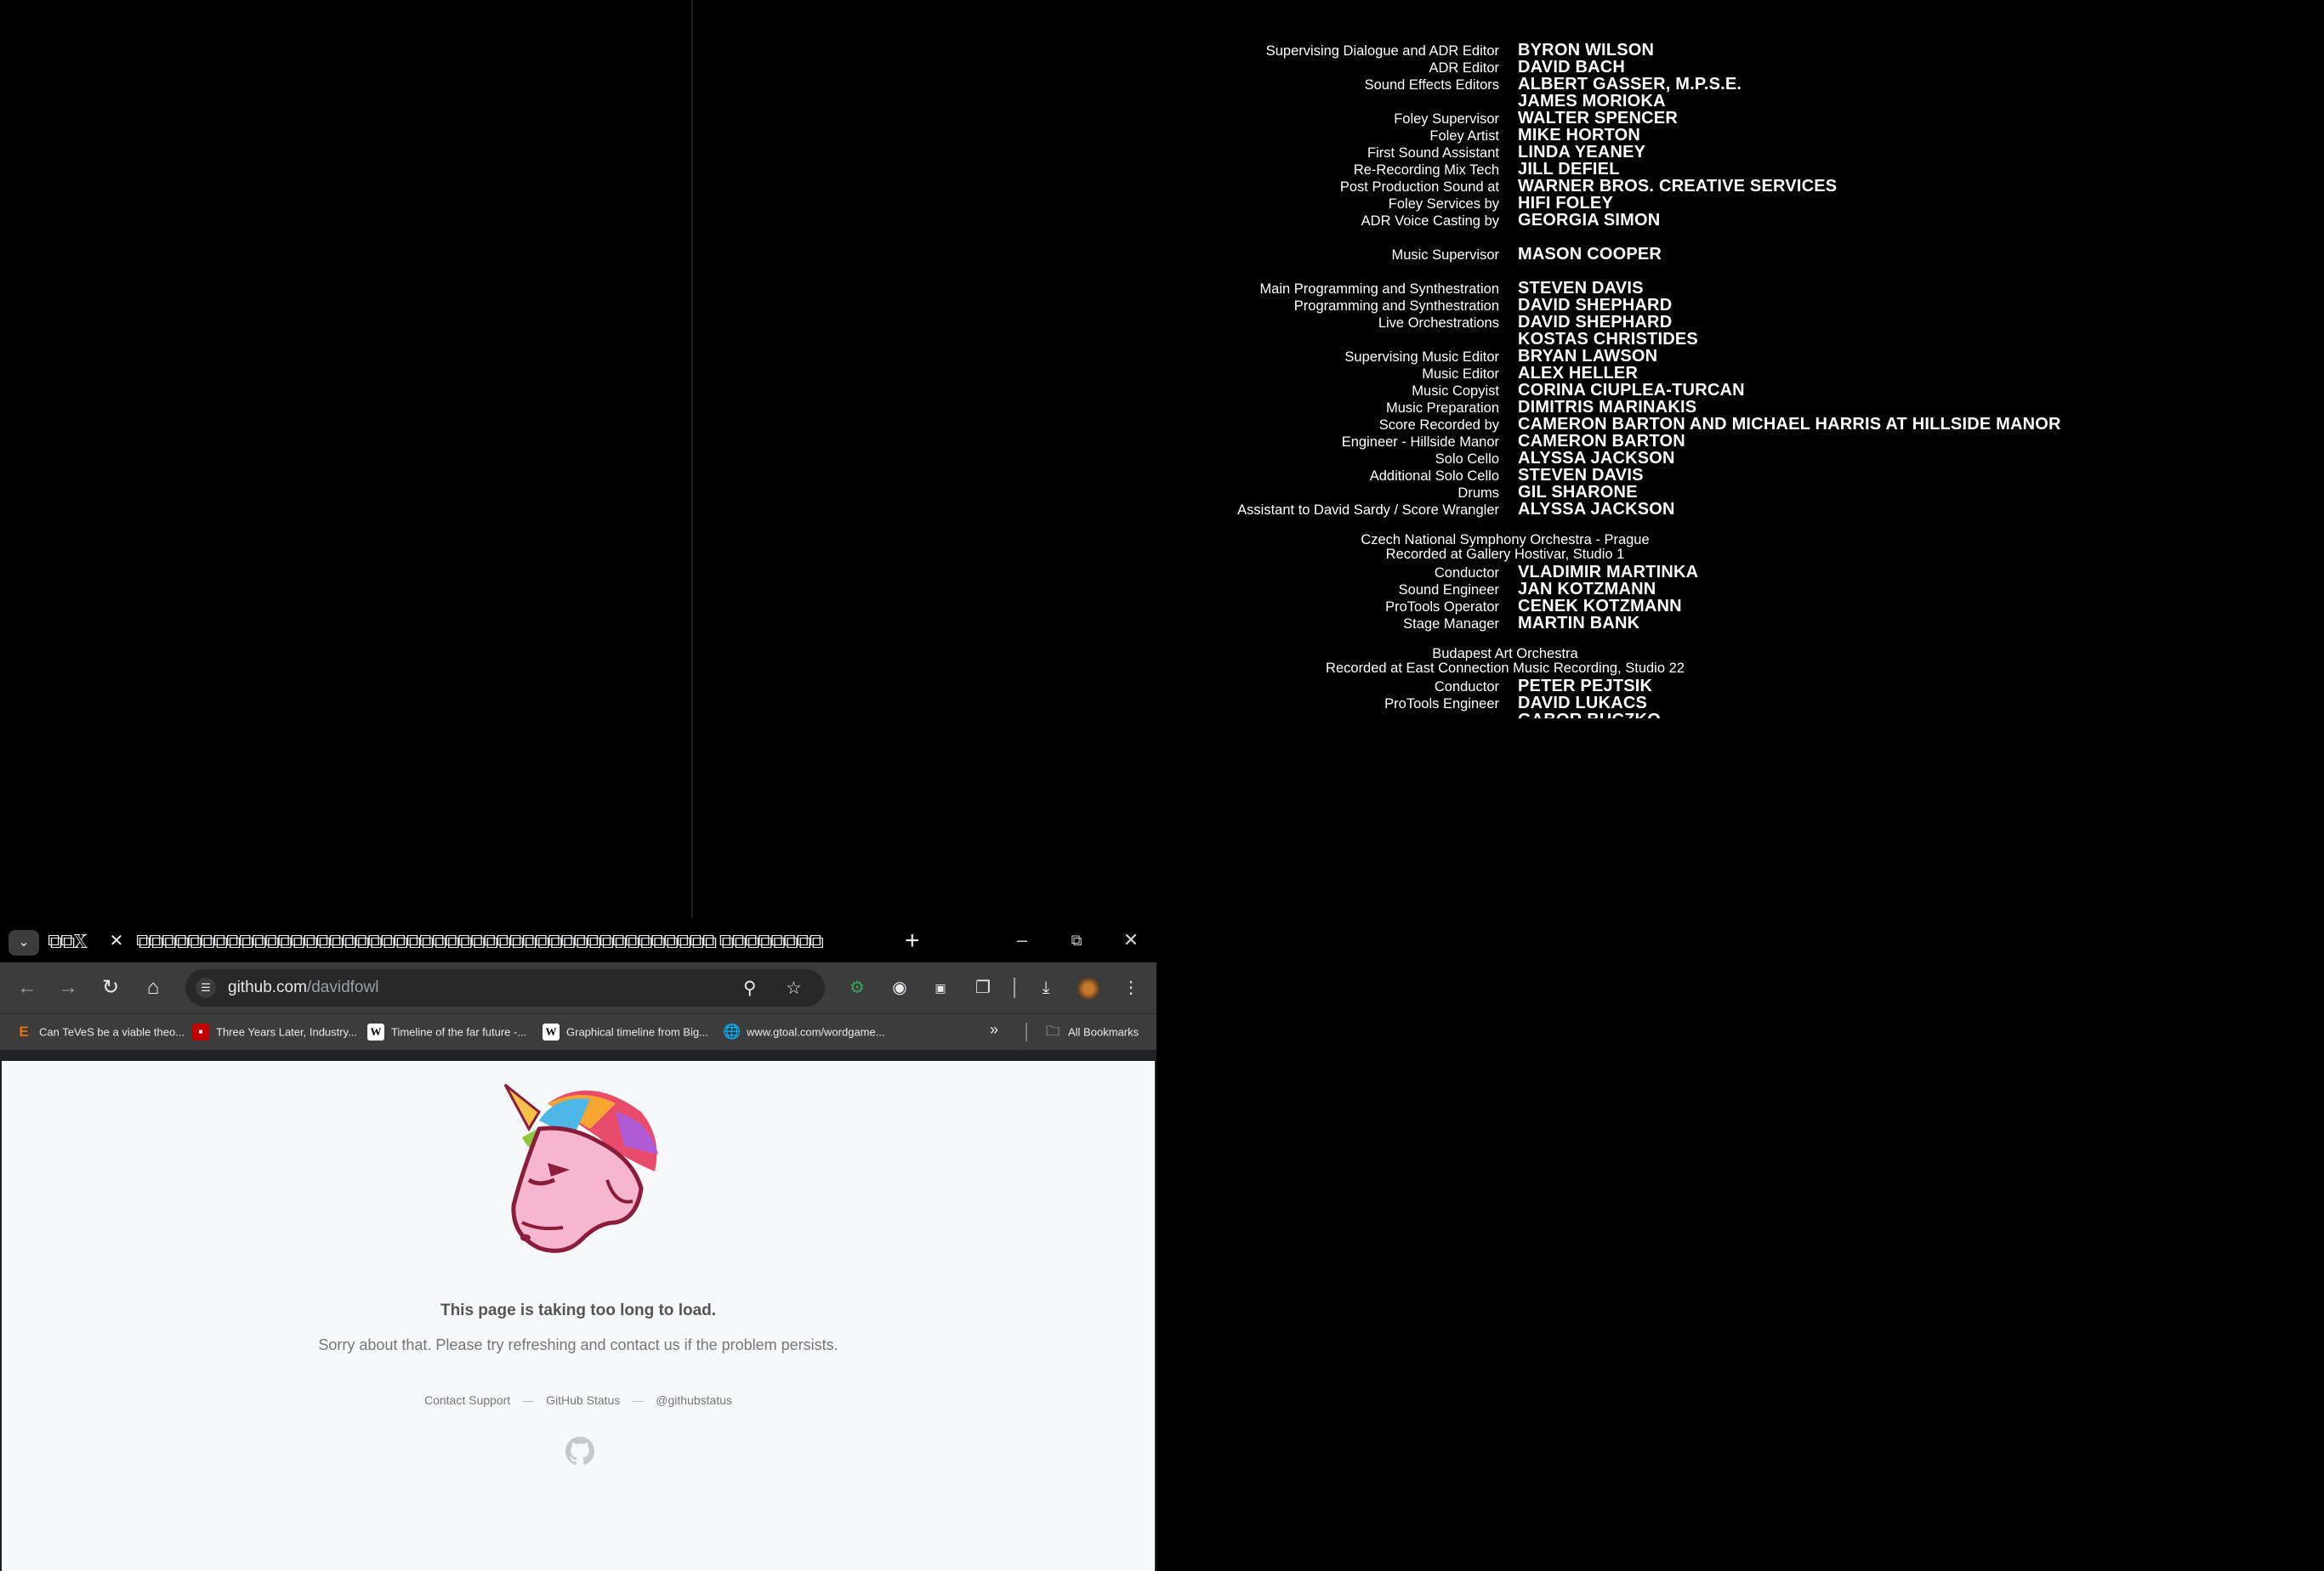  Describe the element at coordinates (580, 1168) in the screenshot. I see `unicorn-illustration` at that location.